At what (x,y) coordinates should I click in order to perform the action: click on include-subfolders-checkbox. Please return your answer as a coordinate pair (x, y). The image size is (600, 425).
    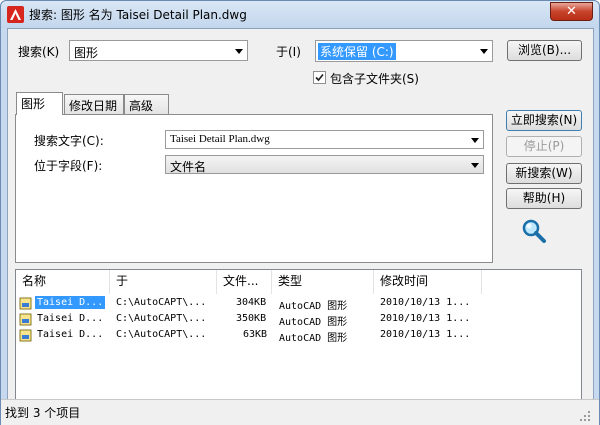
    Looking at the image, I should click on (319, 77).